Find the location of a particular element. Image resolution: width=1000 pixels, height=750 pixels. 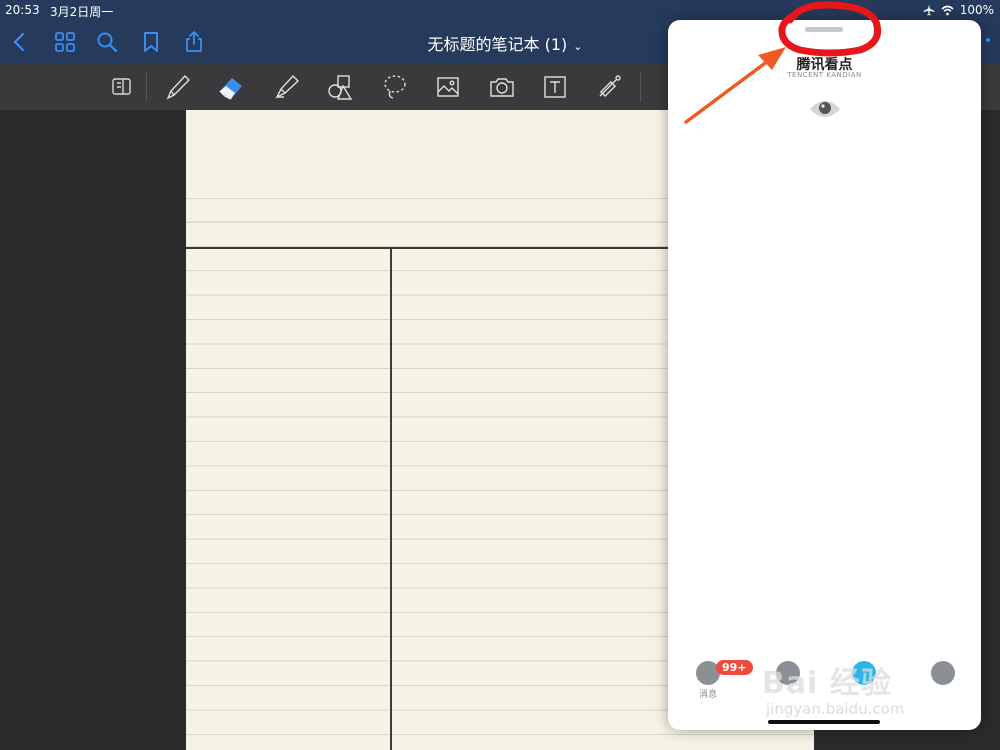

slide-over-grabber-handle is located at coordinates (824, 29).